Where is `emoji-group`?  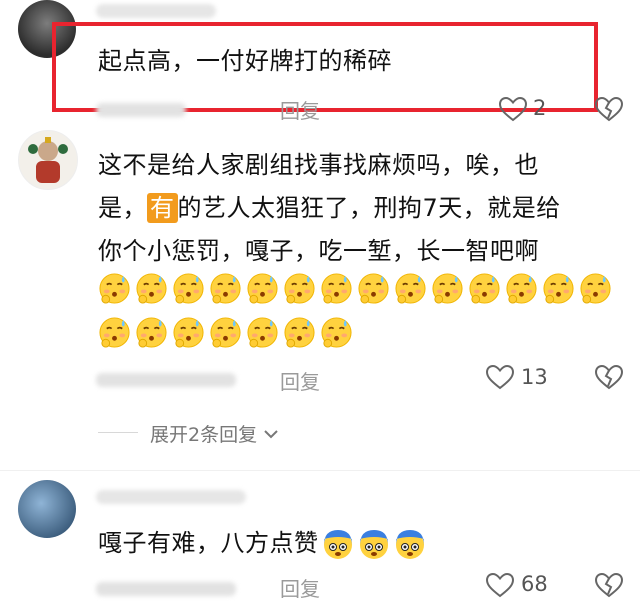
emoji-group is located at coordinates (374, 544).